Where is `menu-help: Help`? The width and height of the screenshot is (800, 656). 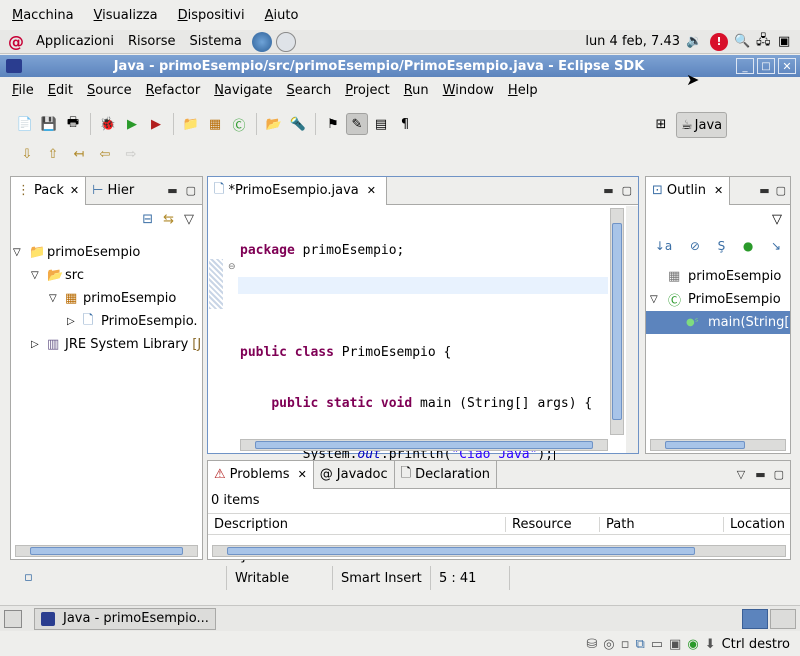
menu-help: Help is located at coordinates (523, 90).